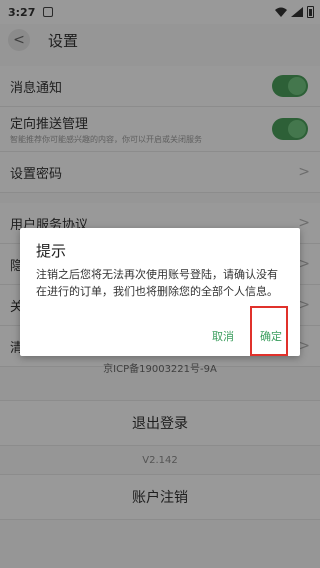  Describe the element at coordinates (223, 336) in the screenshot. I see `dialog-cancel-button: 取消` at that location.